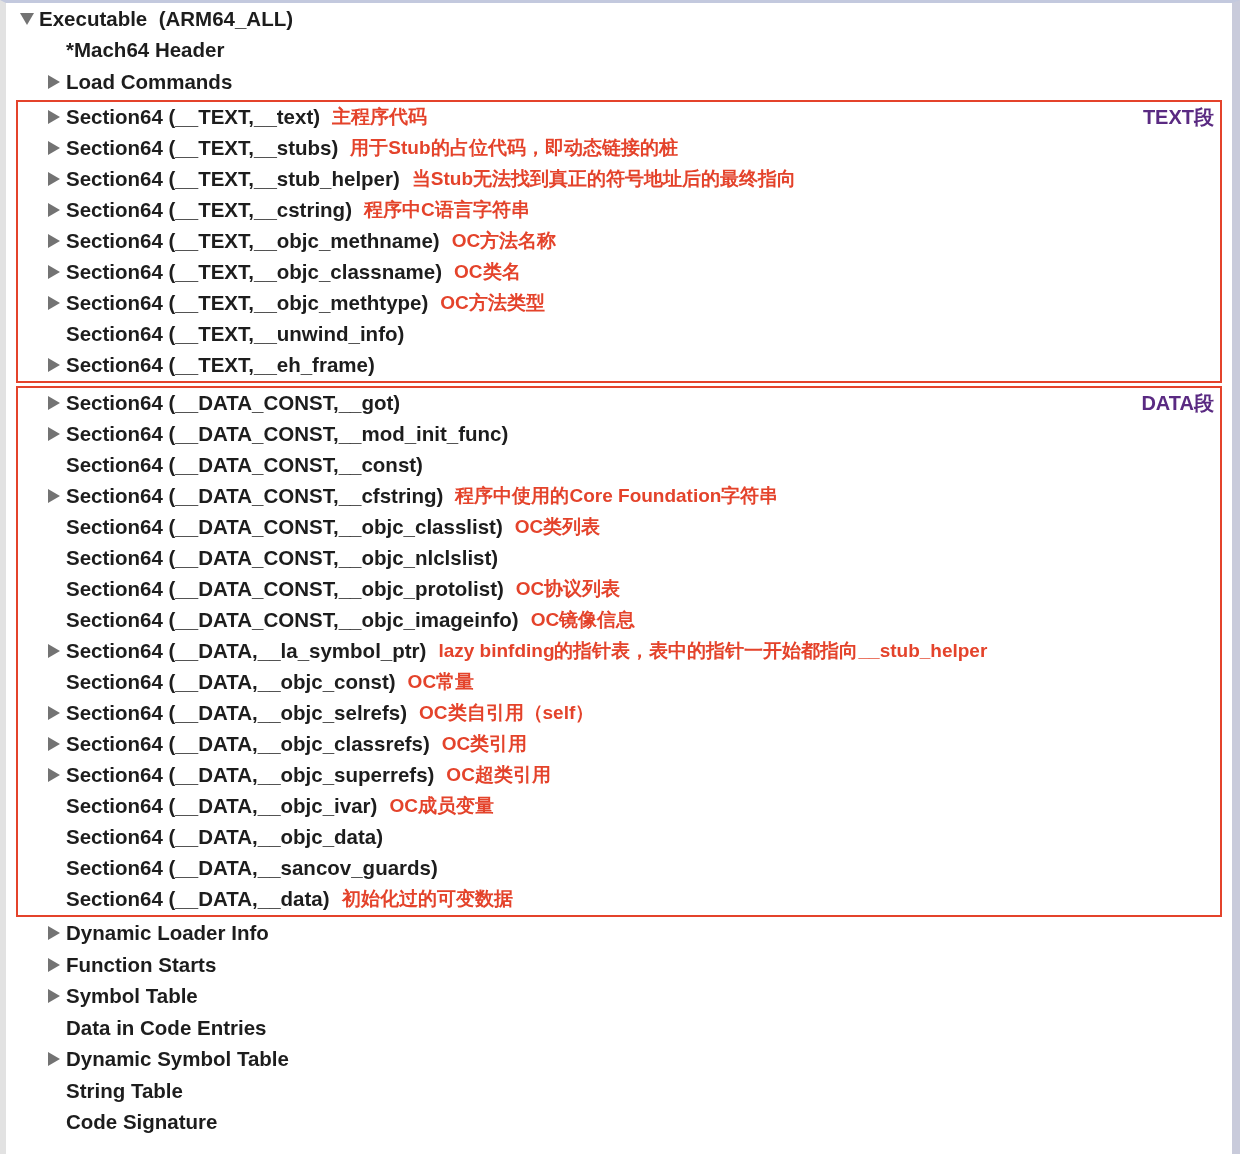  Describe the element at coordinates (167, 933) in the screenshot. I see `tree-item-label: Dynamic Loader Info` at that location.